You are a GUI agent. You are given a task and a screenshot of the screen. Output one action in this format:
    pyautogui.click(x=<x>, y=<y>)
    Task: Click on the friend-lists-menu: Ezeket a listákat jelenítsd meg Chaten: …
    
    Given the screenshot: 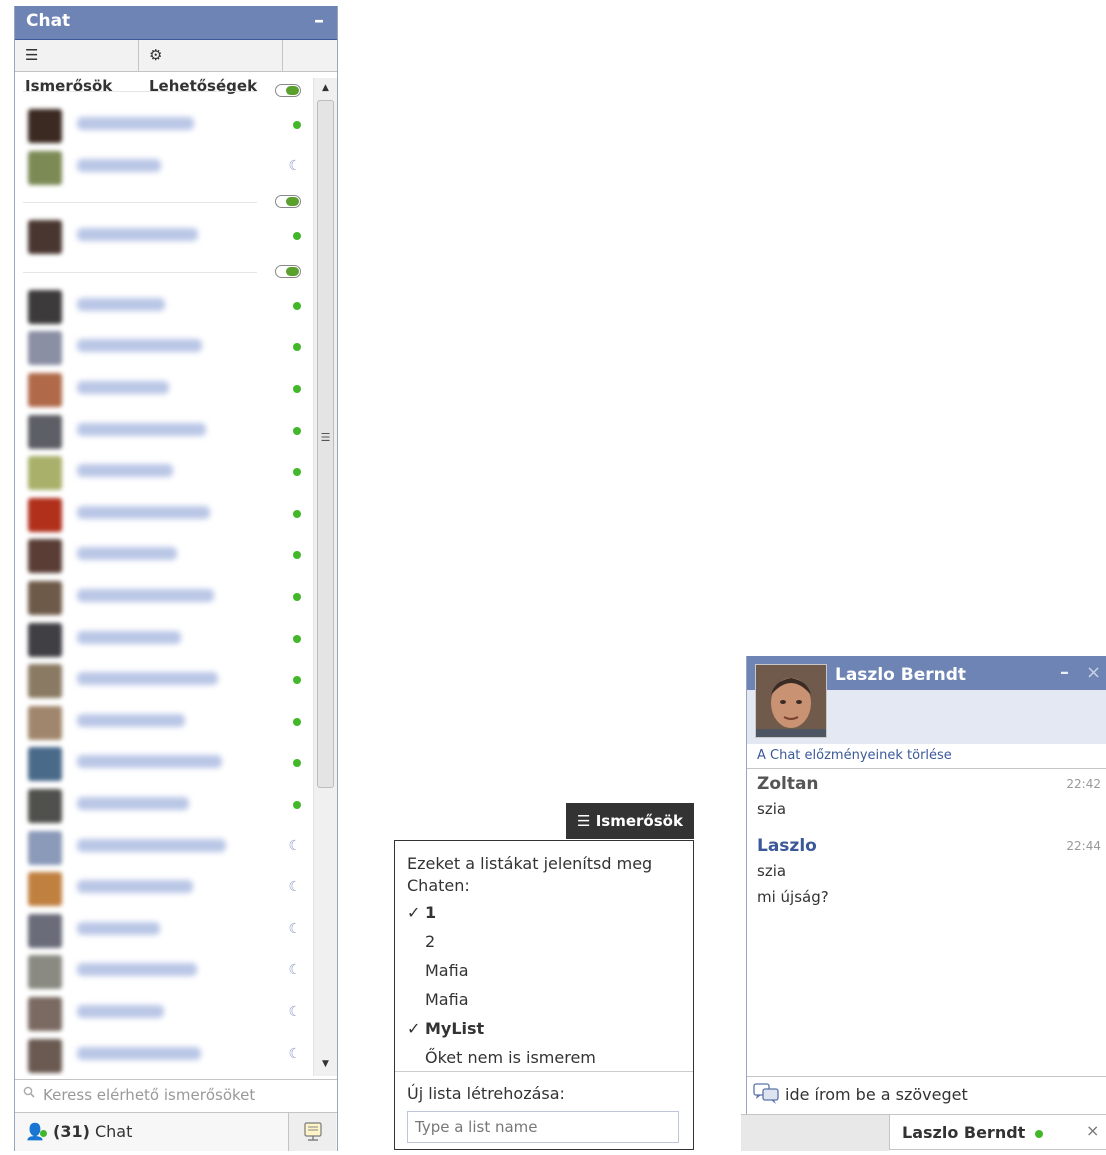 What is the action you would take?
    pyautogui.click(x=544, y=995)
    